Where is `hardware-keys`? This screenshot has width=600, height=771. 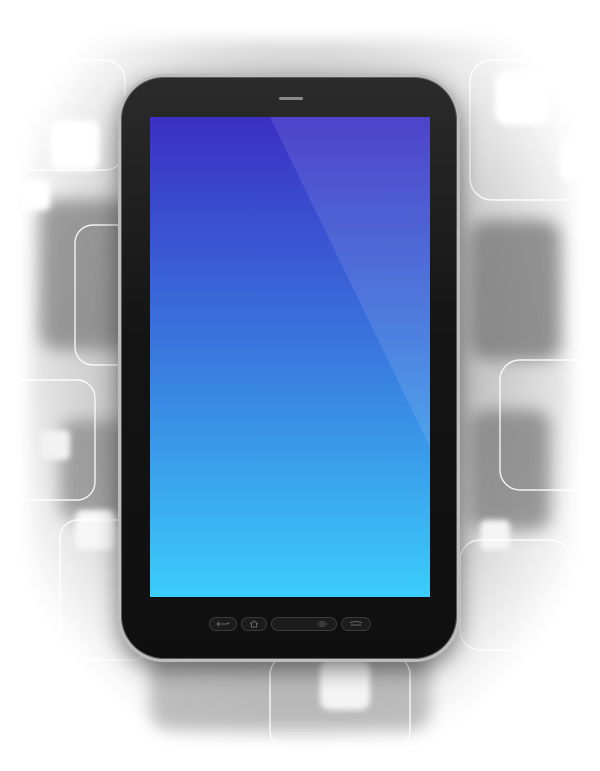 hardware-keys is located at coordinates (290, 624).